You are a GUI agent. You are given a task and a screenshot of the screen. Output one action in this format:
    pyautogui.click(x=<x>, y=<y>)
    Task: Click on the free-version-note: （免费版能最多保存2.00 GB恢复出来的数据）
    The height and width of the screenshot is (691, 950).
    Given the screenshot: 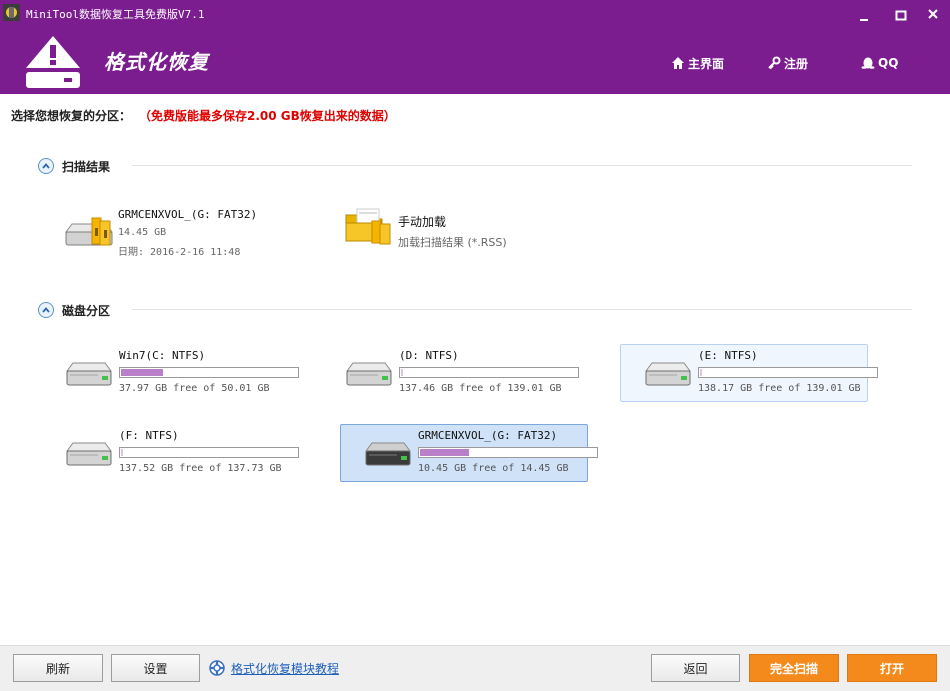 What is the action you would take?
    pyautogui.click(x=270, y=116)
    